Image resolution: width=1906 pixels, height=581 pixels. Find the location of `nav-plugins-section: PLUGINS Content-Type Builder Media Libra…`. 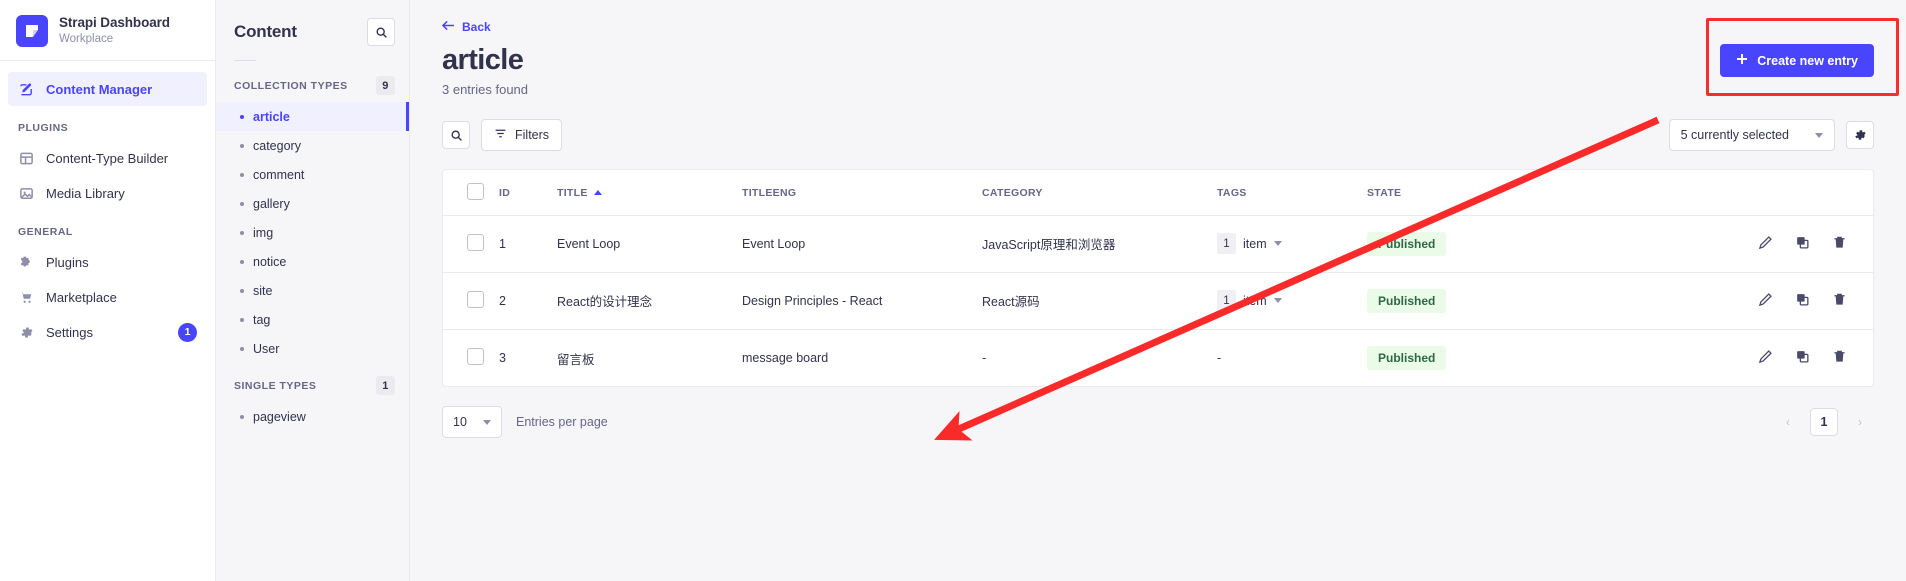

nav-plugins-section: PLUGINS Content-Type Builder Media Libra… is located at coordinates (107, 159).